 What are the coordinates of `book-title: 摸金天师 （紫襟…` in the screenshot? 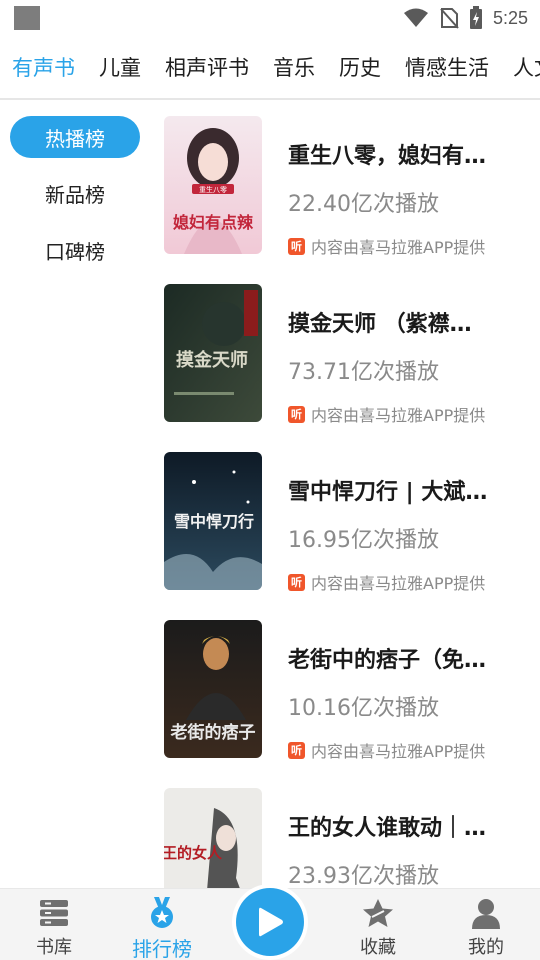 It's located at (380, 324).